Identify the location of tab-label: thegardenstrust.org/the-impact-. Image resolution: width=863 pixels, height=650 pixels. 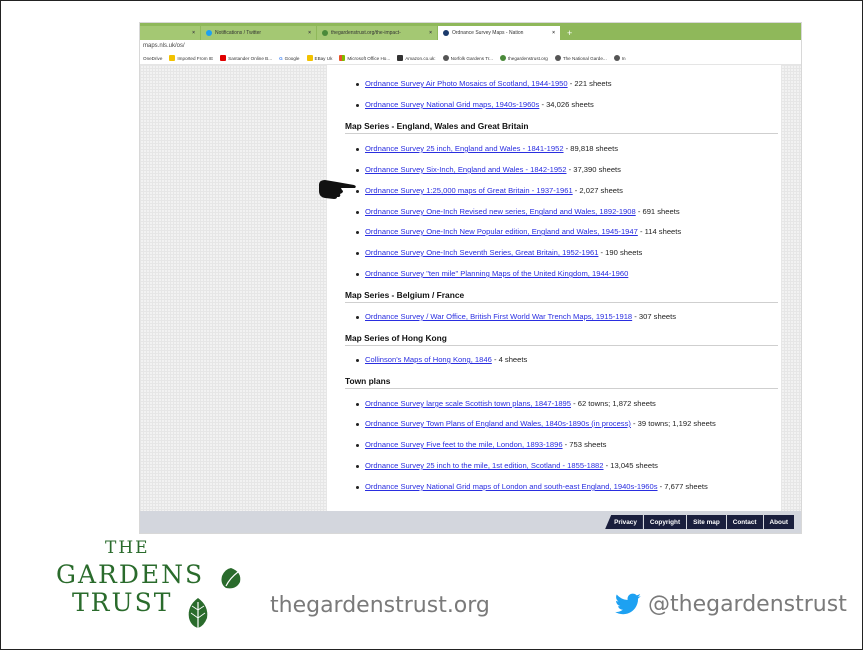
(366, 33).